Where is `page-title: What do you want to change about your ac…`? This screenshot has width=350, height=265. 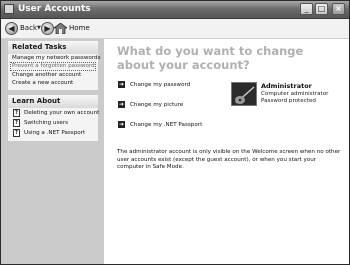 page-title: What do you want to change about your ac… is located at coordinates (210, 58).